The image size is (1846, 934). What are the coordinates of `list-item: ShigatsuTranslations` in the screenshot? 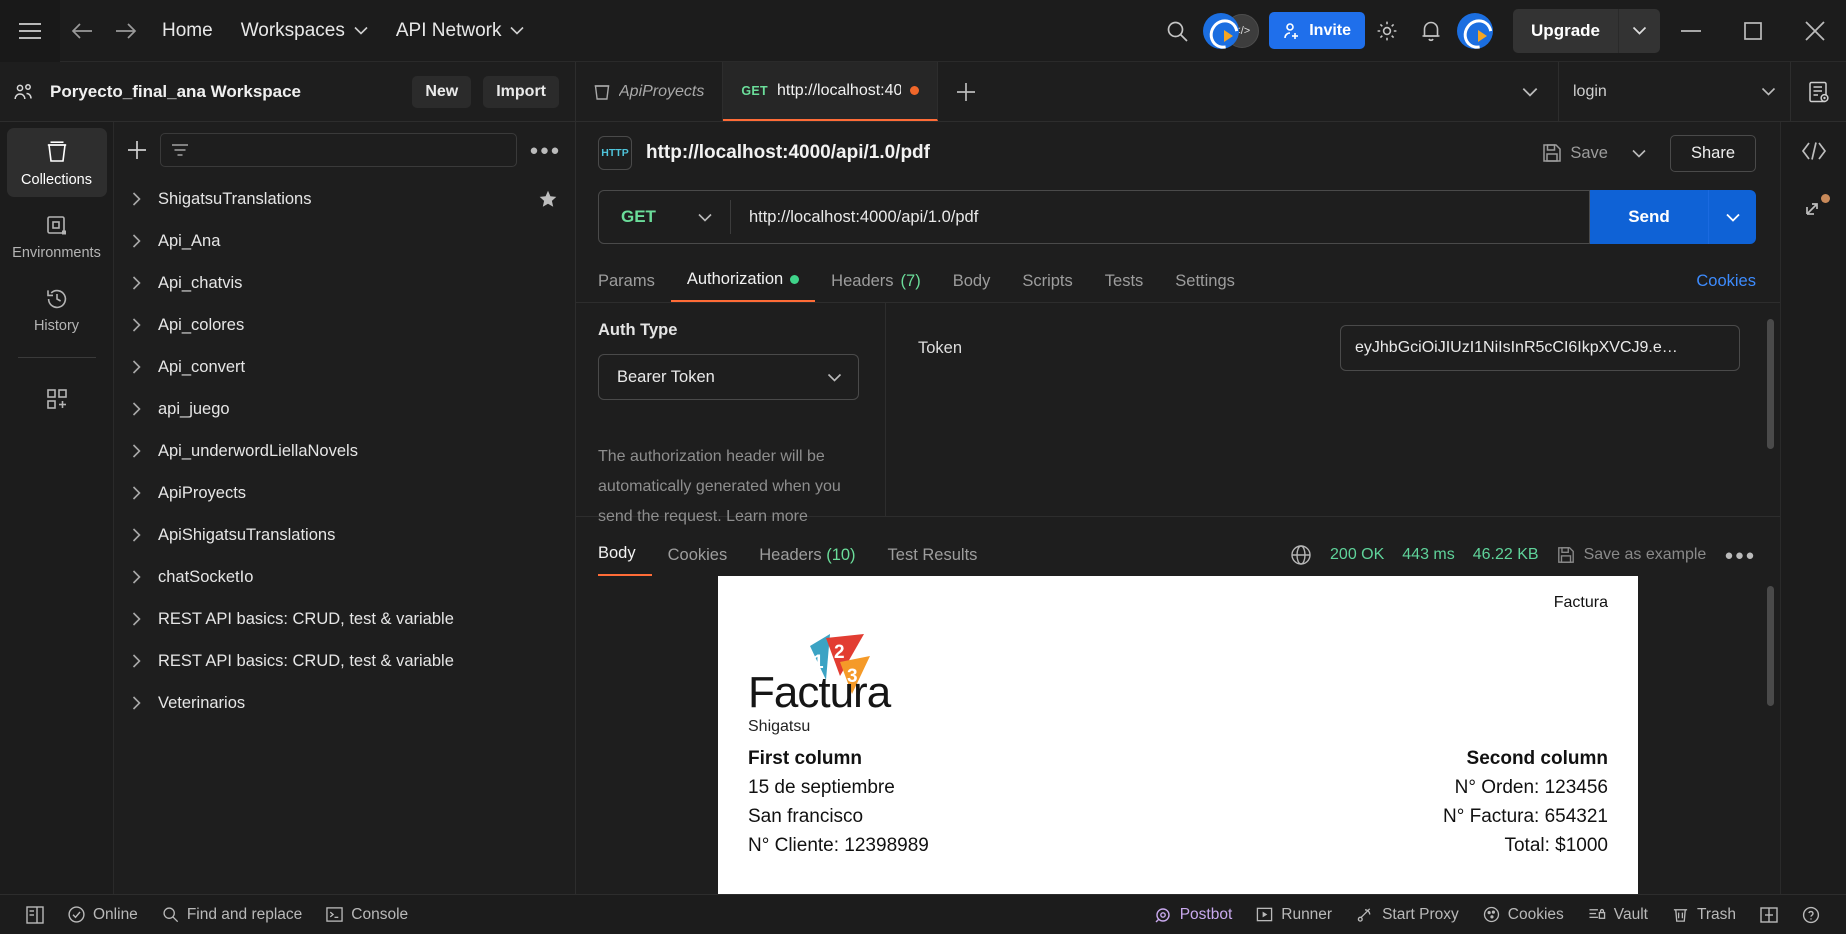 It's located at (344, 199).